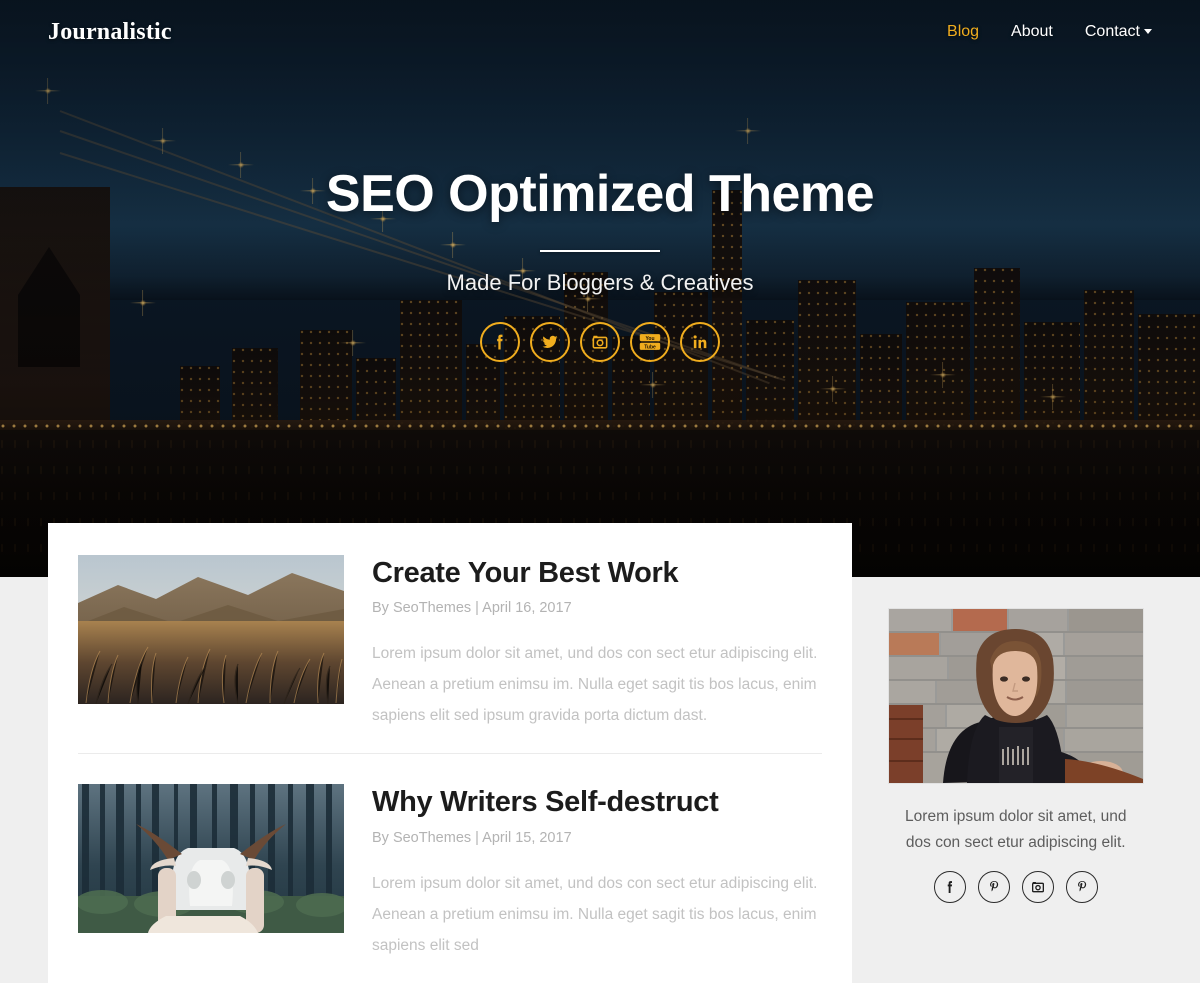 This screenshot has width=1200, height=983. I want to click on nav-item-contact: Contact, so click(1118, 32).